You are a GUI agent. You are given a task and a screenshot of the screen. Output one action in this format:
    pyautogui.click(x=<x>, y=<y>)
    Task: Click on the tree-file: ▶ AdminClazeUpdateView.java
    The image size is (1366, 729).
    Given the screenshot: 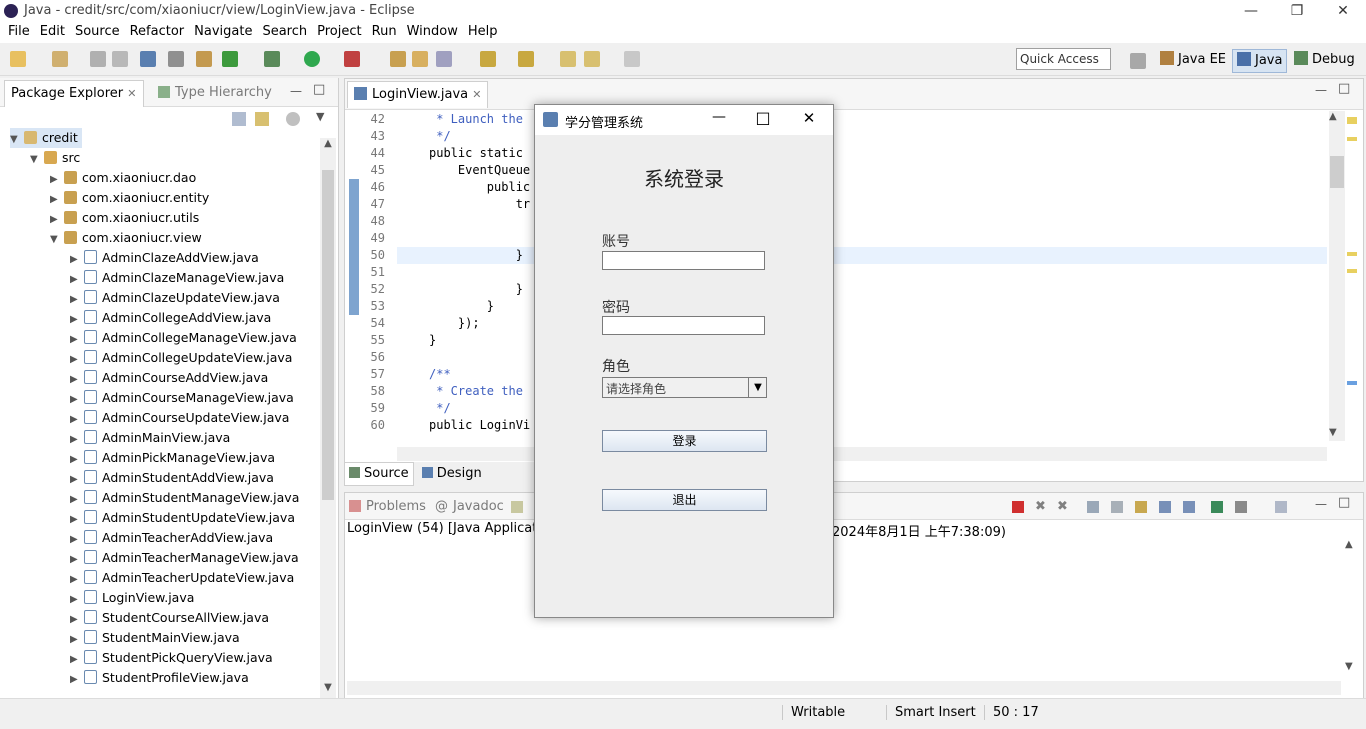 What is the action you would take?
    pyautogui.click(x=175, y=298)
    